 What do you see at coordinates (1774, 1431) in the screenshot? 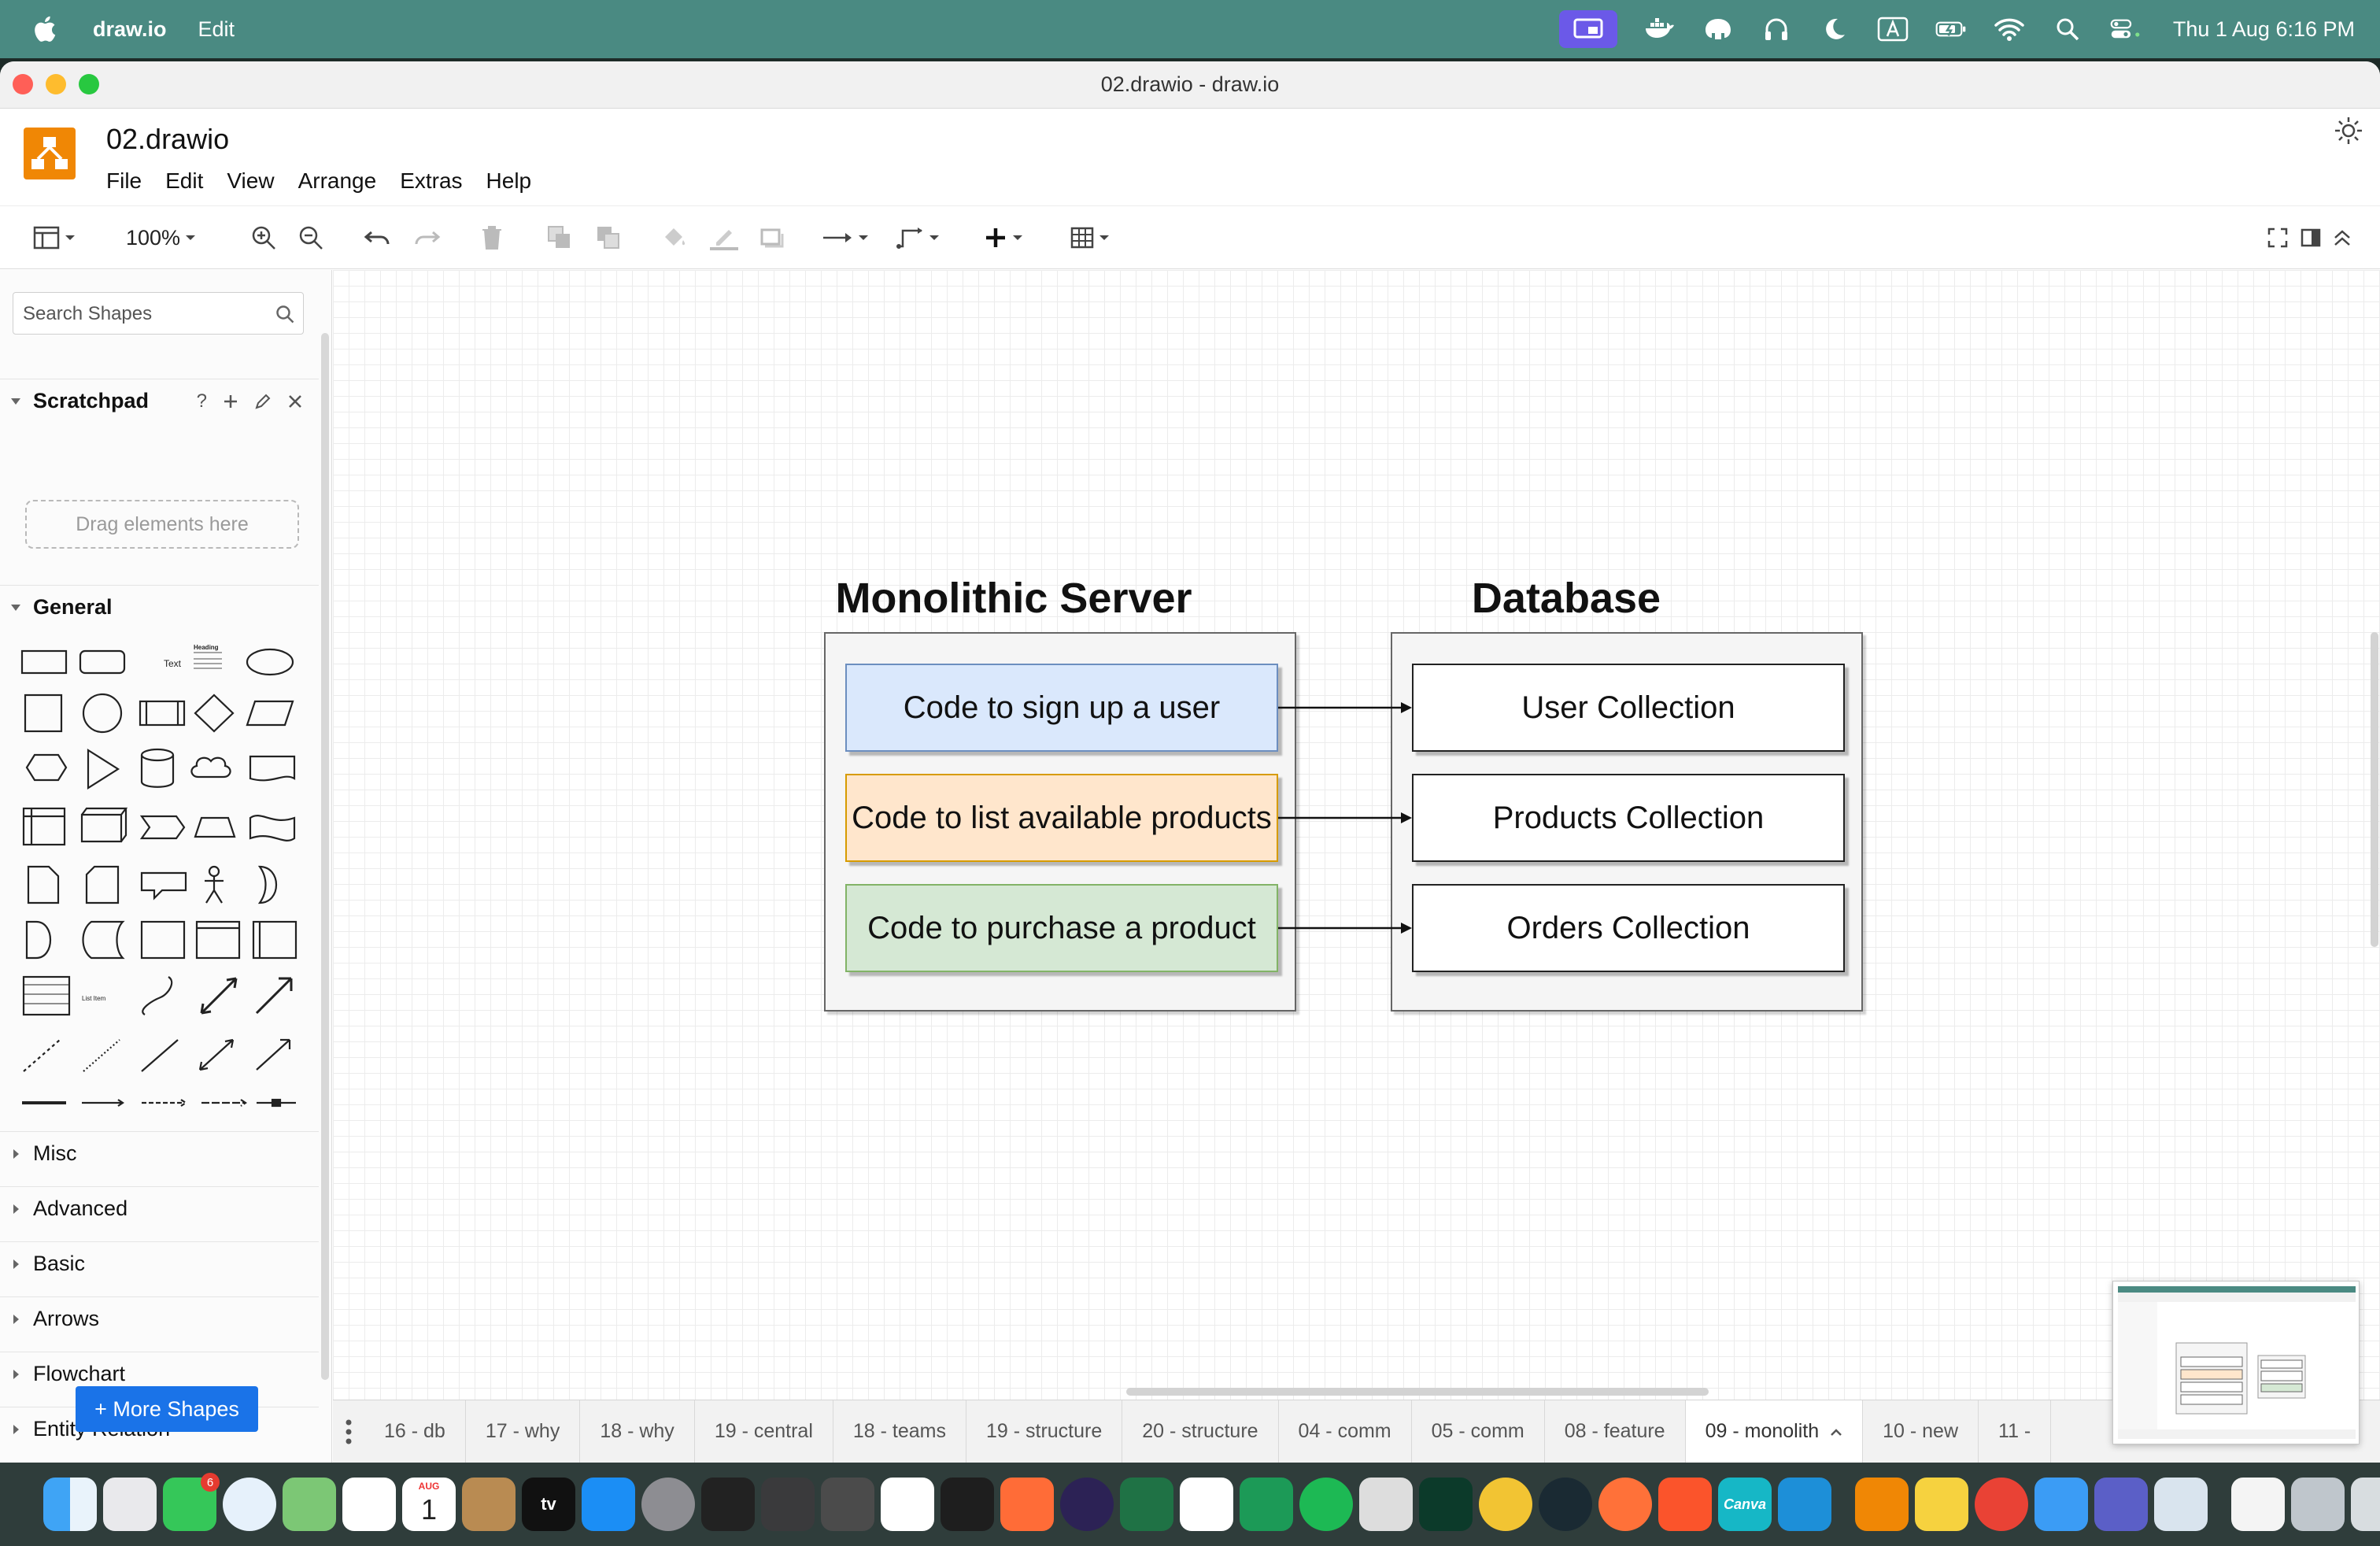
I see `page-tab-active: 09 - monolith` at bounding box center [1774, 1431].